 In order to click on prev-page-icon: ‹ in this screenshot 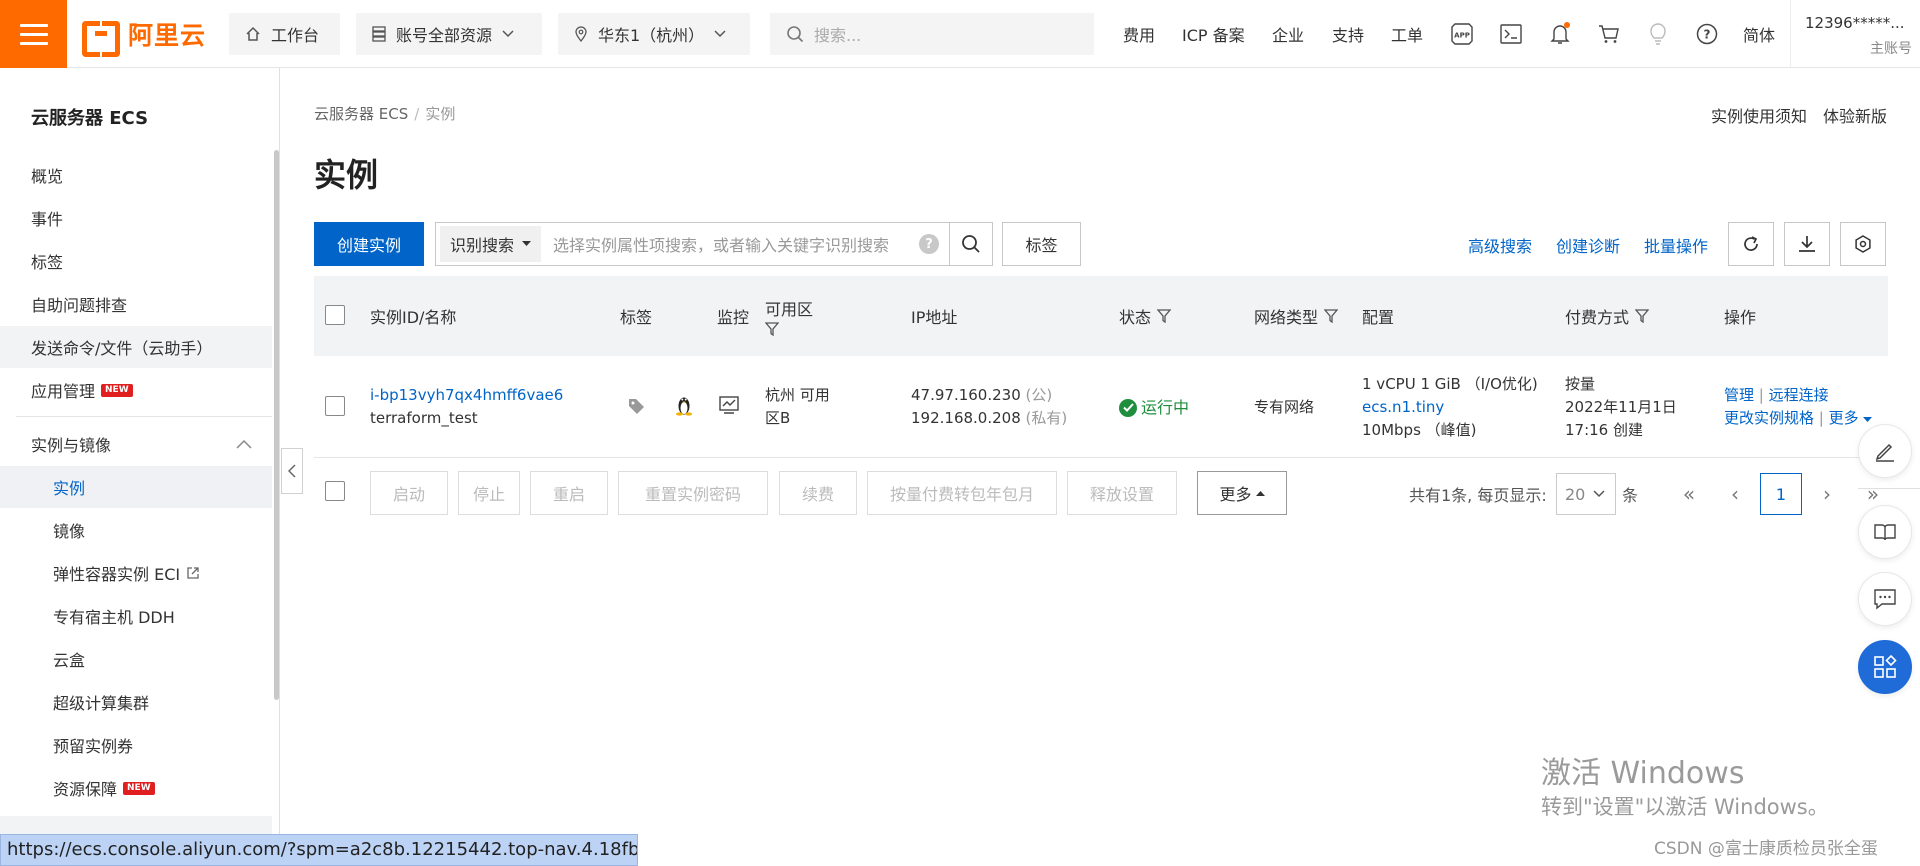, I will do `click(1735, 494)`.